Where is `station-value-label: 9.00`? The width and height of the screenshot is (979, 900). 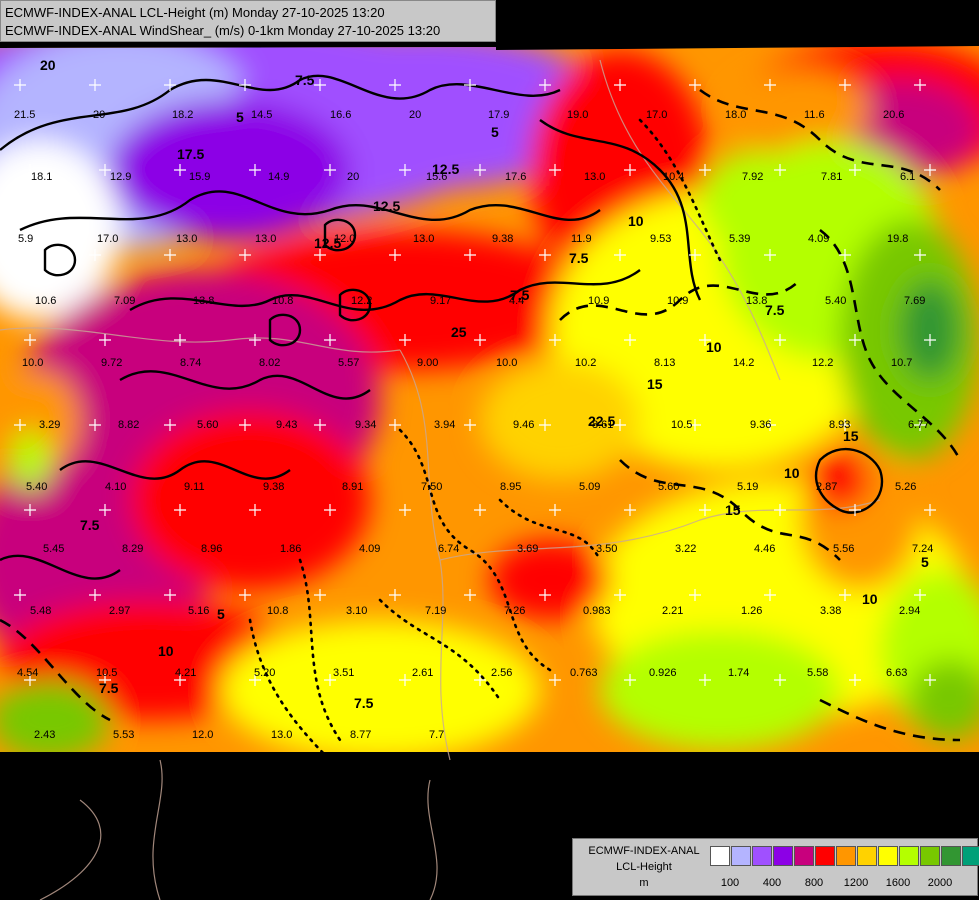
station-value-label: 9.00 is located at coordinates (427, 363).